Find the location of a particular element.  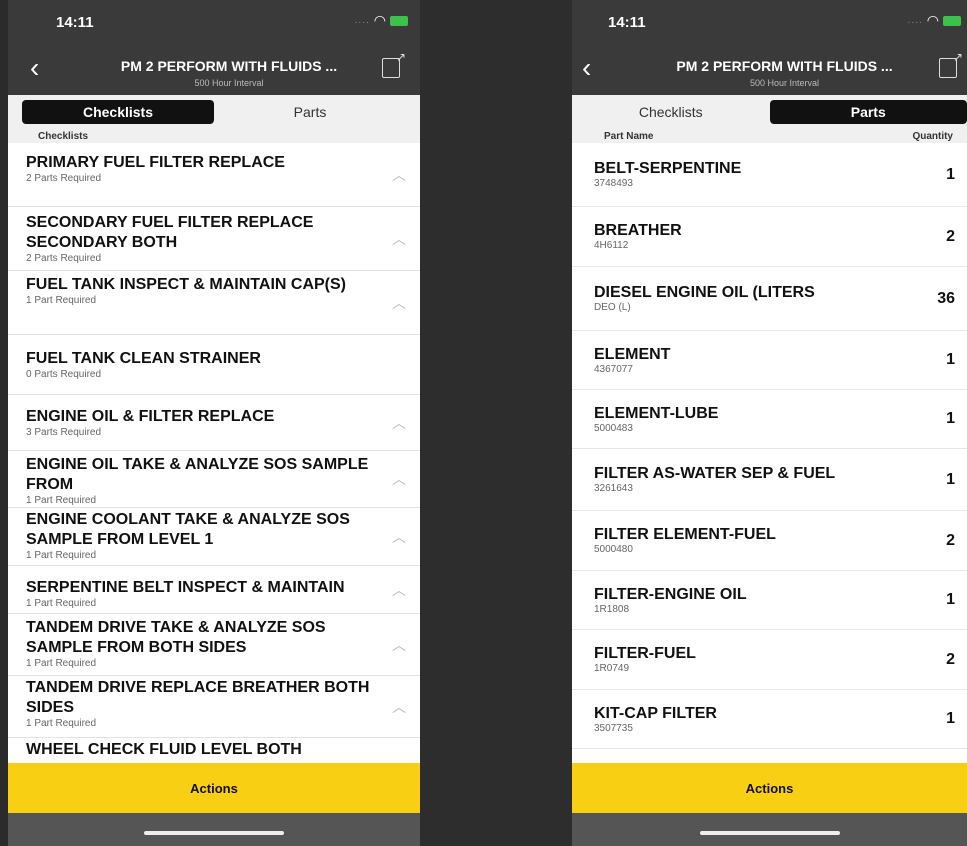

part-name: FILTER-ENGINE OIL is located at coordinates (670, 594).